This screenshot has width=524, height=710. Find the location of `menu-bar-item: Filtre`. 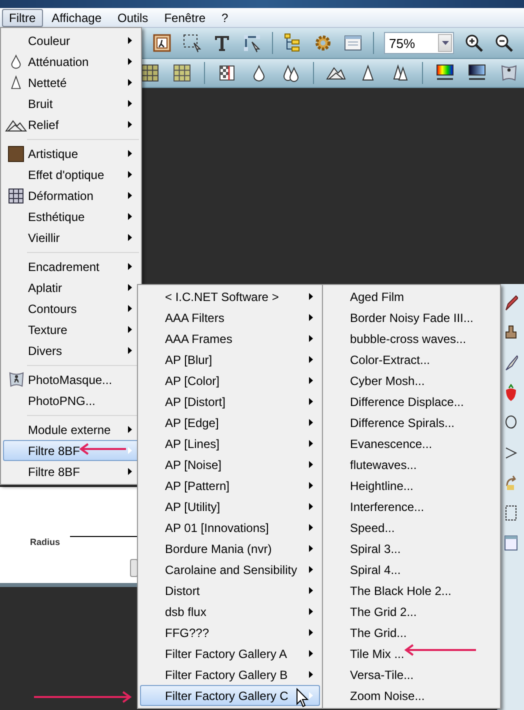

menu-bar-item: Filtre is located at coordinates (22, 17).